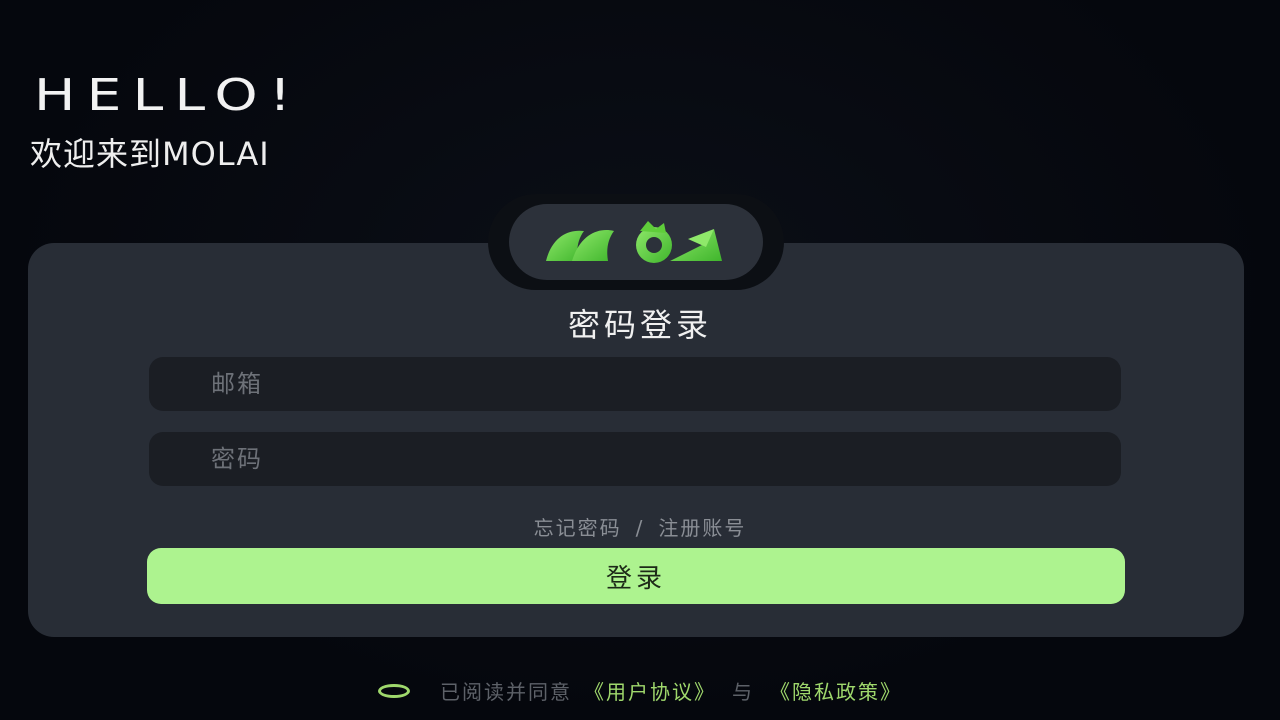 The height and width of the screenshot is (720, 1280). Describe the element at coordinates (650, 690) in the screenshot. I see `user-agreement-link: 《用户协议》` at that location.